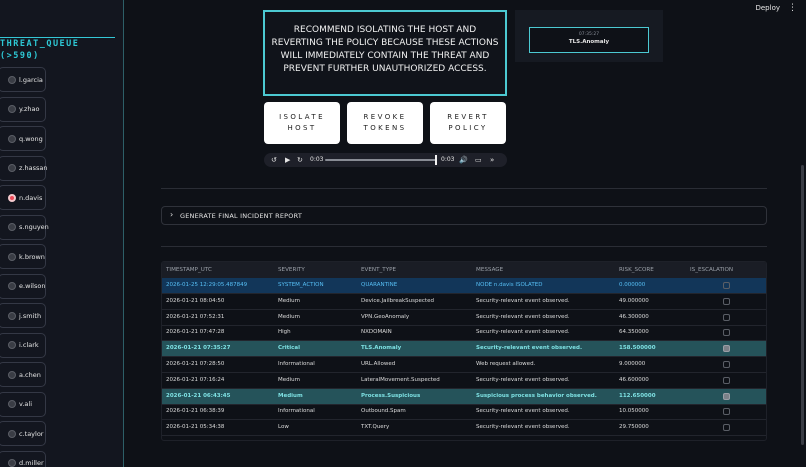  Describe the element at coordinates (274, 160) in the screenshot. I see `rewind-icon: ↺` at that location.